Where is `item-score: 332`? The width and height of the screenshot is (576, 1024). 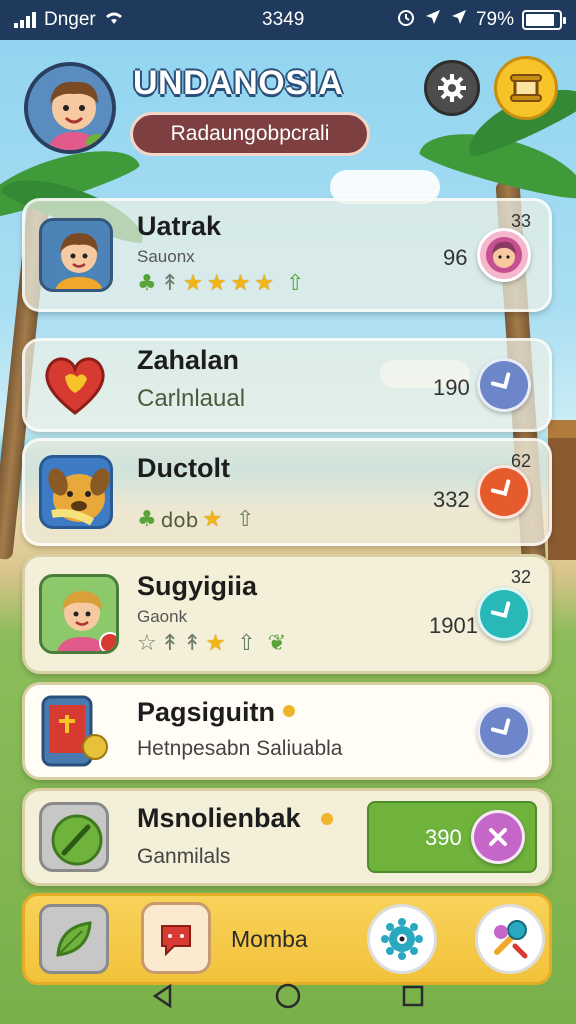
item-score: 332 is located at coordinates (451, 499).